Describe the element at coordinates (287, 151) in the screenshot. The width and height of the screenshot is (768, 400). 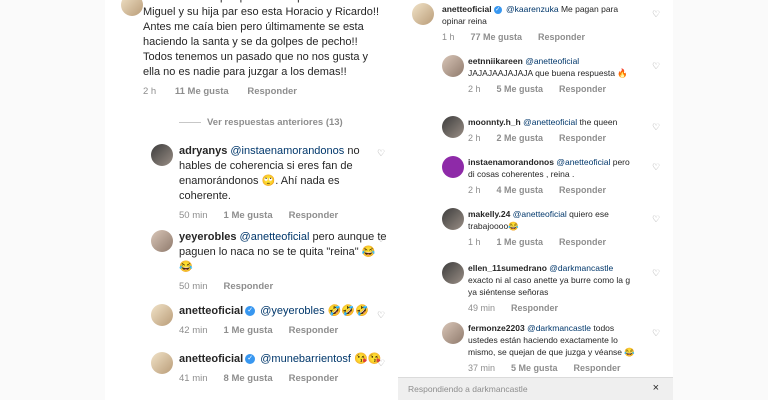
I see `mention: @instaenamorandonos` at that location.